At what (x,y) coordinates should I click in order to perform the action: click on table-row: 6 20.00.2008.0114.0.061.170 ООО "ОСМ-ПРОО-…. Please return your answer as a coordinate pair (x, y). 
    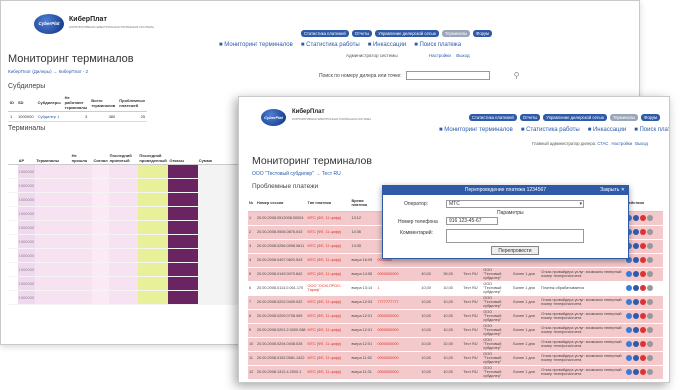
    Looking at the image, I should click on (455, 288).